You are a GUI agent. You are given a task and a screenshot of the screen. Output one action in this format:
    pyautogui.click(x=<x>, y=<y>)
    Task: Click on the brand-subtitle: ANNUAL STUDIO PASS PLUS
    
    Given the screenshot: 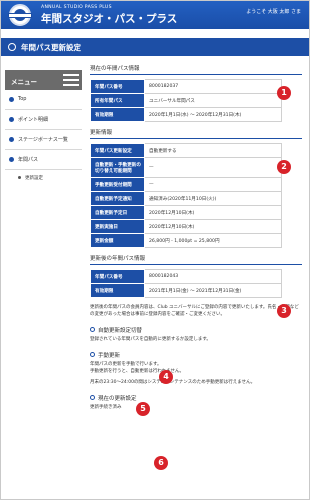 What is the action you would take?
    pyautogui.click(x=76, y=7)
    